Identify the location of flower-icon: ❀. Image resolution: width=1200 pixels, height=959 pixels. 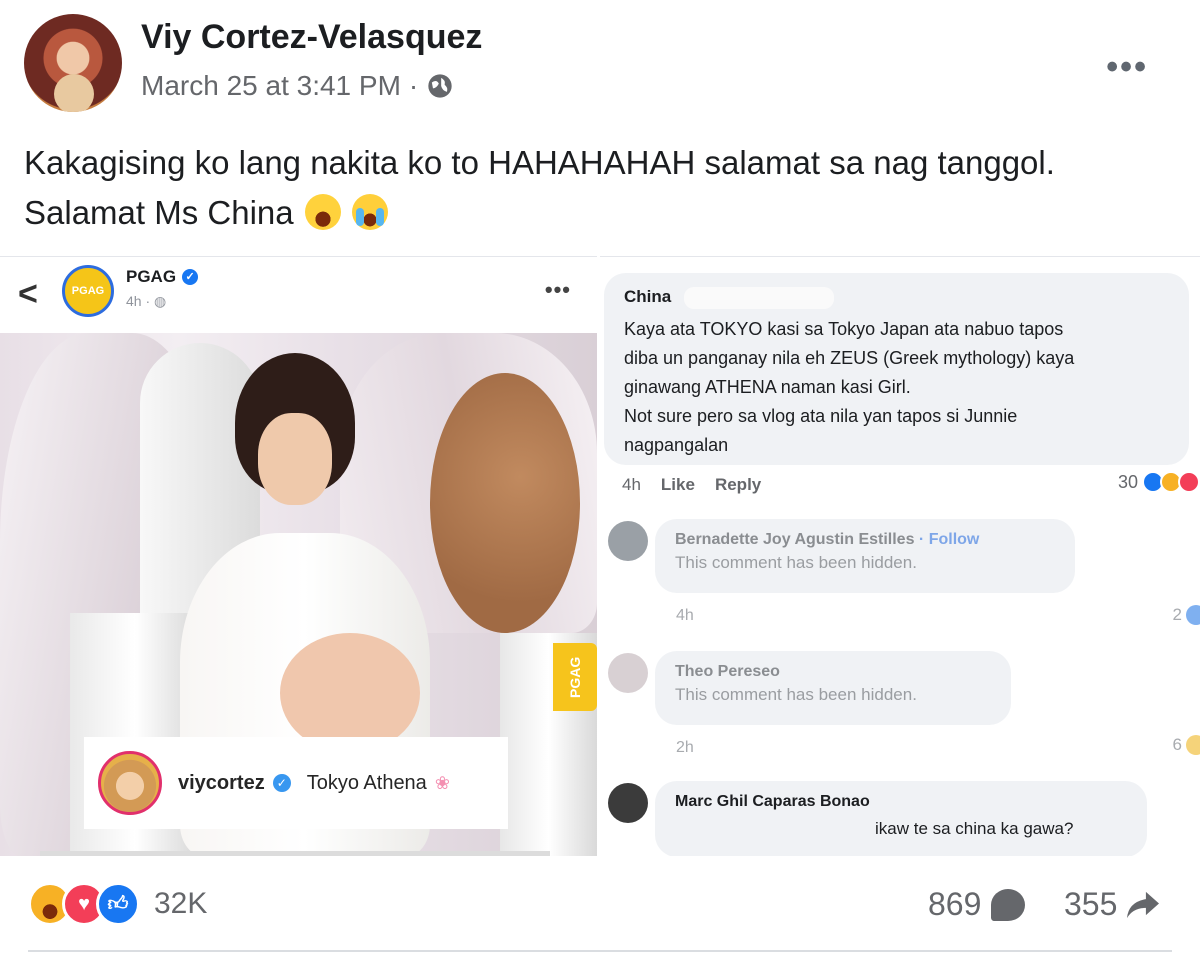
(442, 782).